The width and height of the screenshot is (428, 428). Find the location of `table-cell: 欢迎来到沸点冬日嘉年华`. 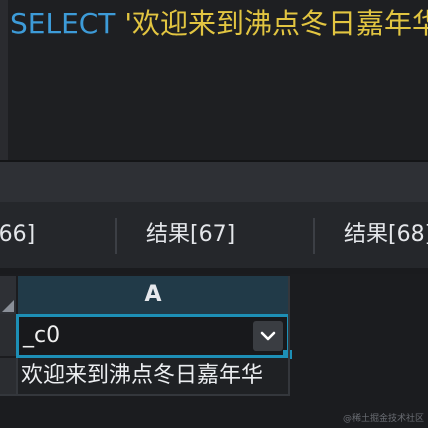

table-cell: 欢迎来到沸点冬日嘉年华 is located at coordinates (153, 376).